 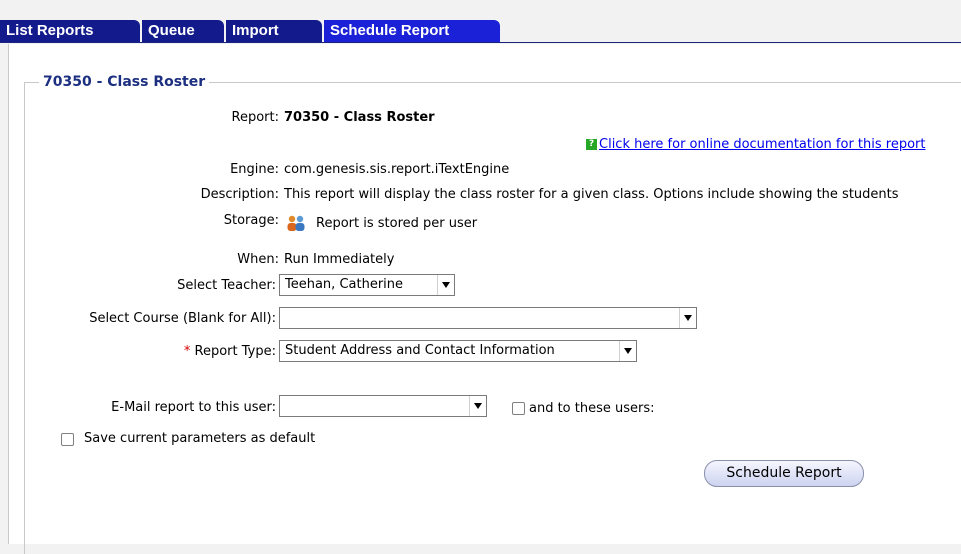 I want to click on report-type-label-wrap: * Report Type:, so click(x=230, y=351).